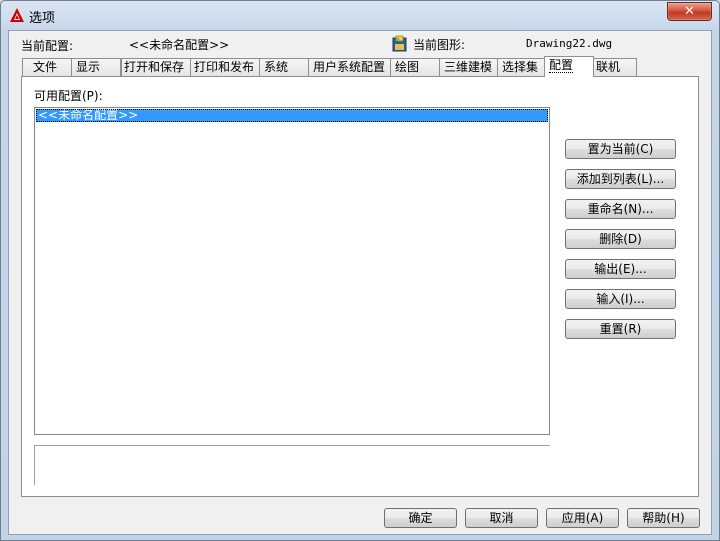  I want to click on drawing-file-icon, so click(399, 43).